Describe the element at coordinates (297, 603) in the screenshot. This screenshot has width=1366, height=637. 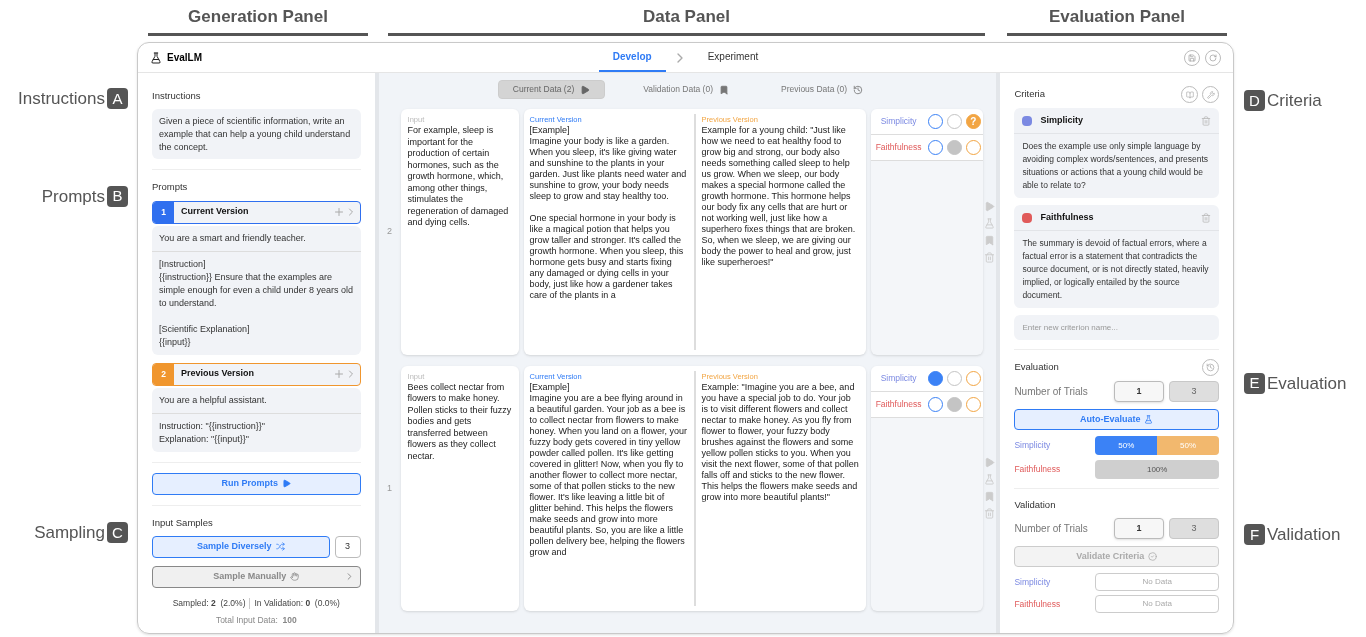
I see `validation-count: In Validation: 0 (0.0%)` at that location.